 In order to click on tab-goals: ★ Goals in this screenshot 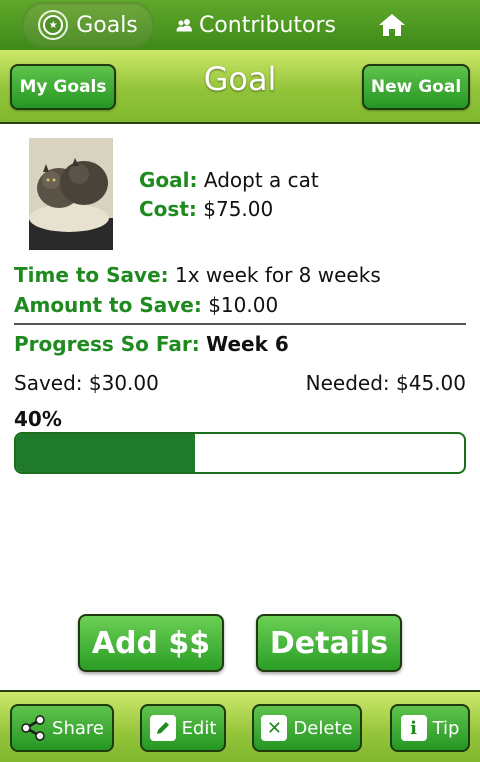, I will do `click(88, 25)`.